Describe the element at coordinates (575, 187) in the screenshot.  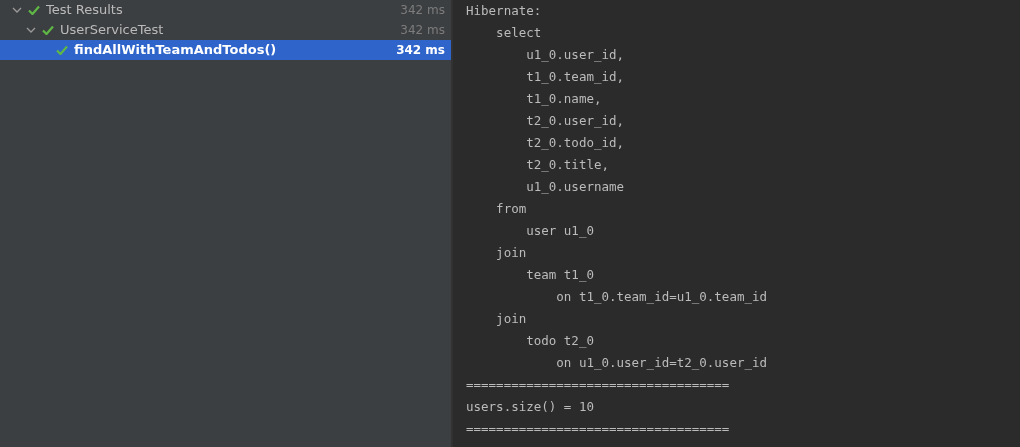
I see `console-line: u1_0.username` at that location.